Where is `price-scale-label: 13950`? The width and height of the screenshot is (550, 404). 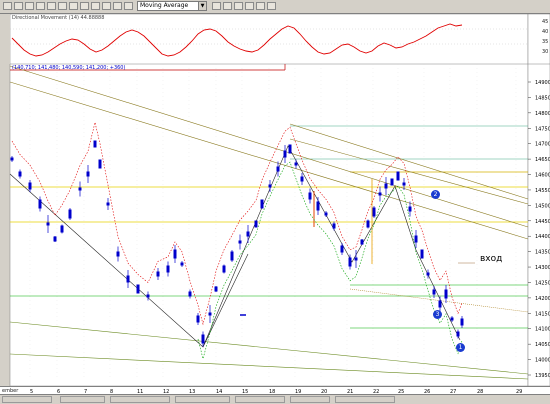 price-scale-label: 13950 is located at coordinates (542, 376).